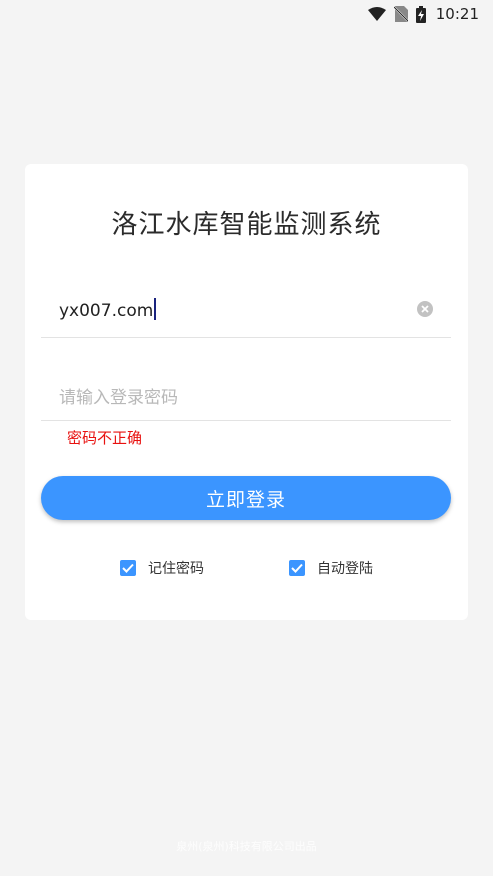 The image size is (493, 876). Describe the element at coordinates (105, 438) in the screenshot. I see `error-message: 密码不正确` at that location.